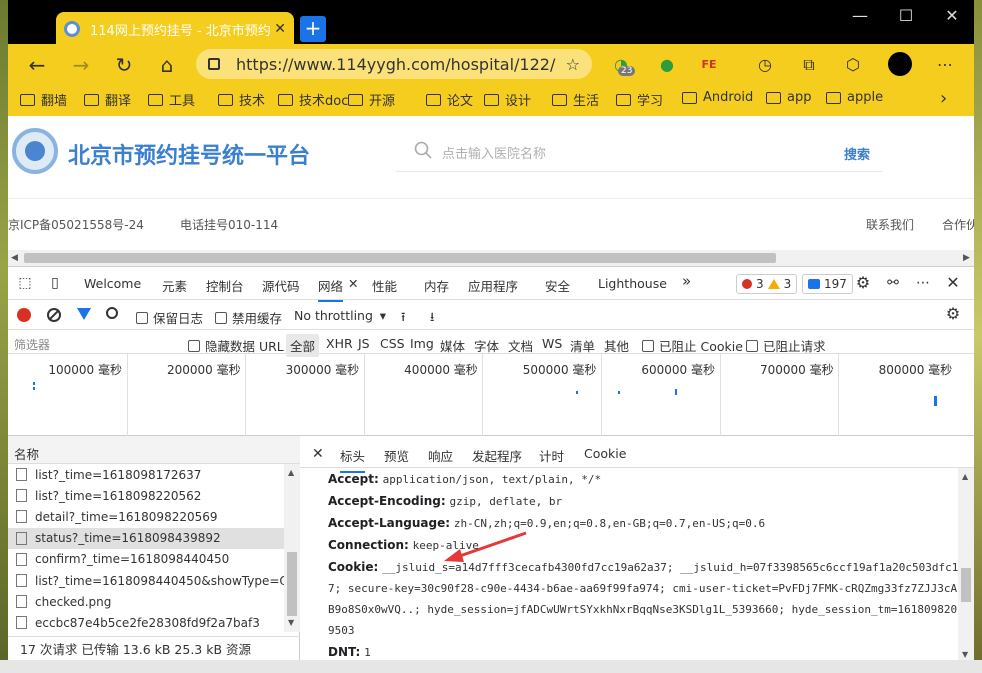 This screenshot has width=982, height=673. I want to click on request-row: checked.png, so click(146, 601).